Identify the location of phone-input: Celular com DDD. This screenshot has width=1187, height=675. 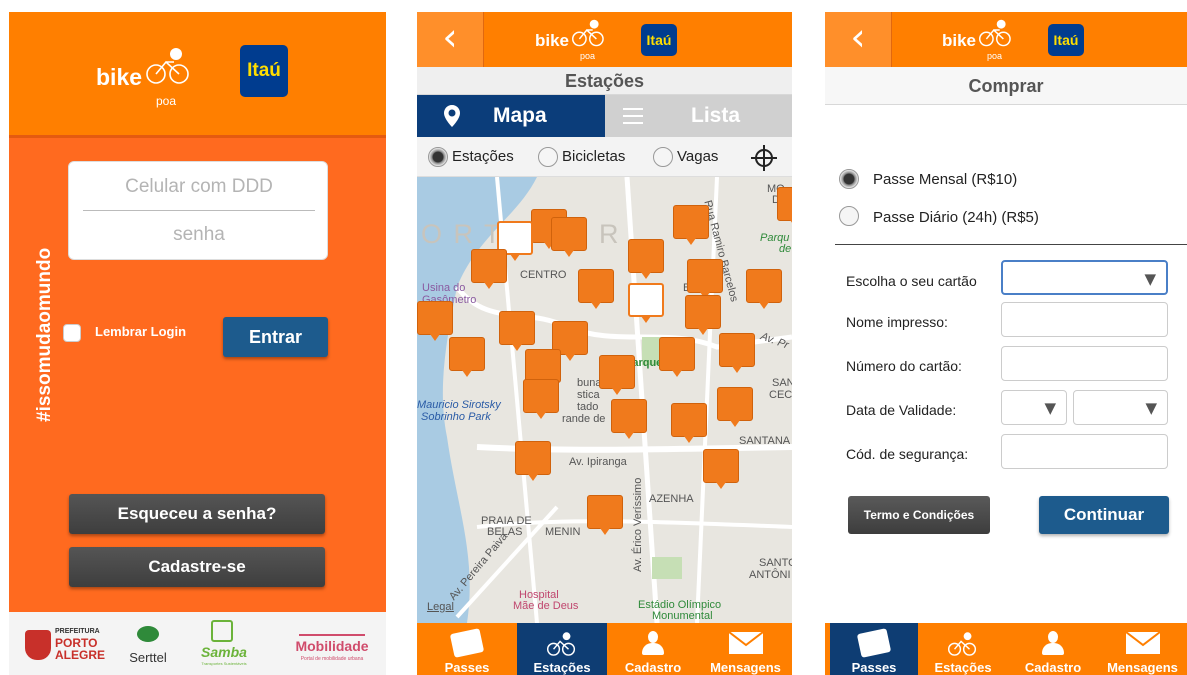
(199, 187).